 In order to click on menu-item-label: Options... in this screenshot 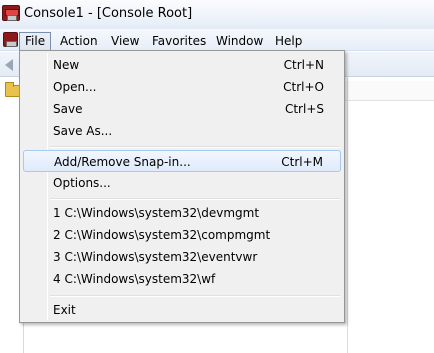, I will do `click(82, 183)`.